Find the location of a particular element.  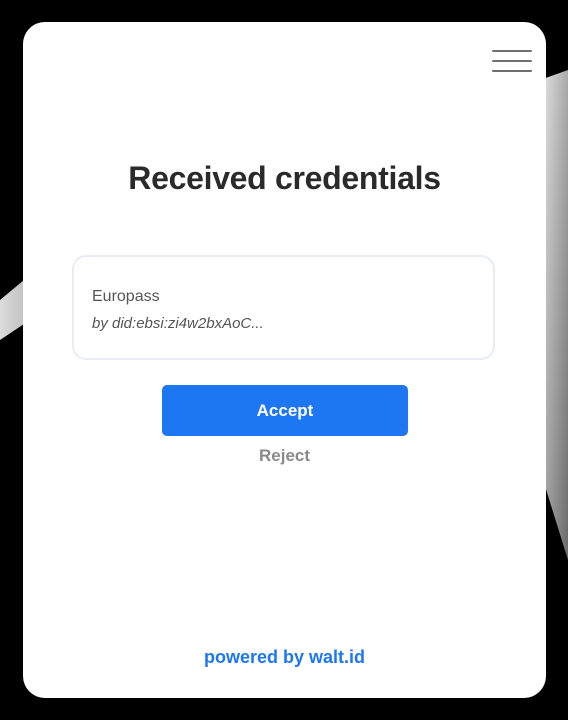

credential-name: Europass is located at coordinates (126, 296).